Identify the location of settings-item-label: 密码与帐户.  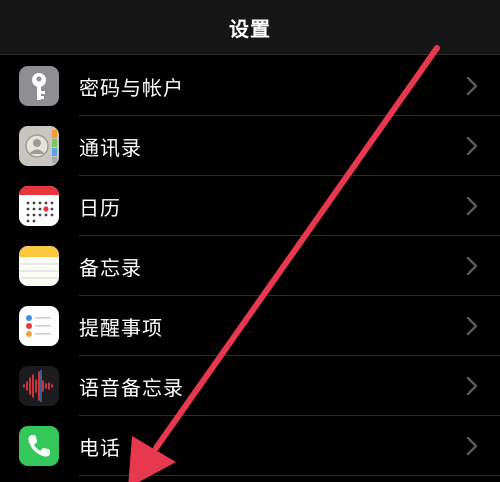
(131, 87).